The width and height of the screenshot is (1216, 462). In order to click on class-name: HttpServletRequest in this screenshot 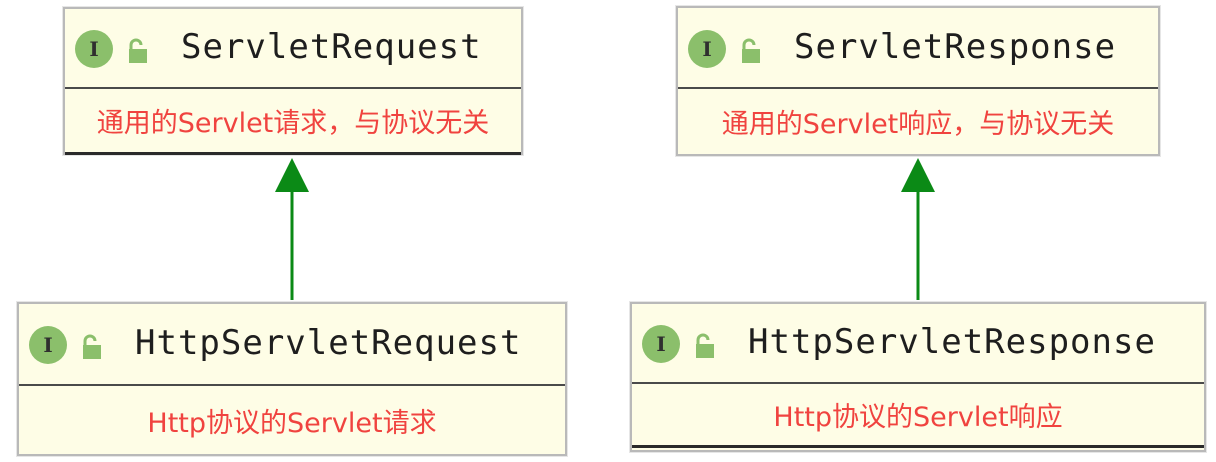, I will do `click(328, 343)`.